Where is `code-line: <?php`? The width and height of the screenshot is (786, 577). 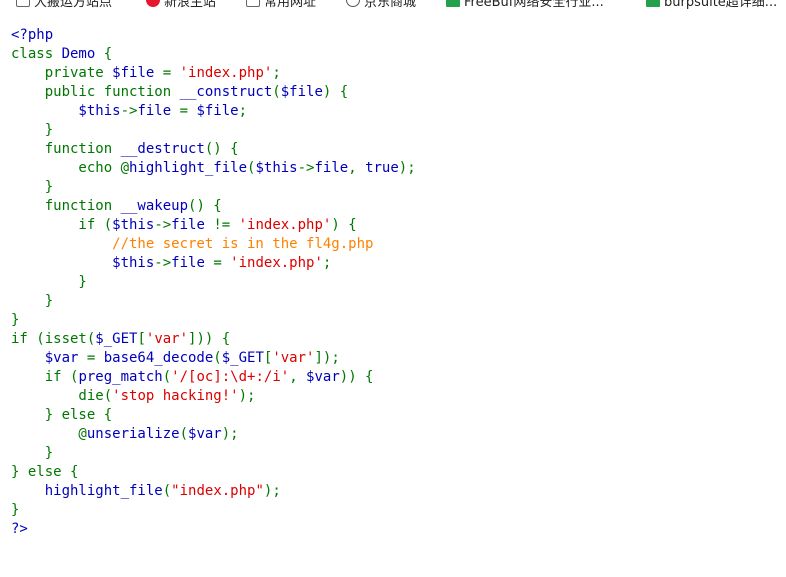 code-line: <?php is located at coordinates (213, 35).